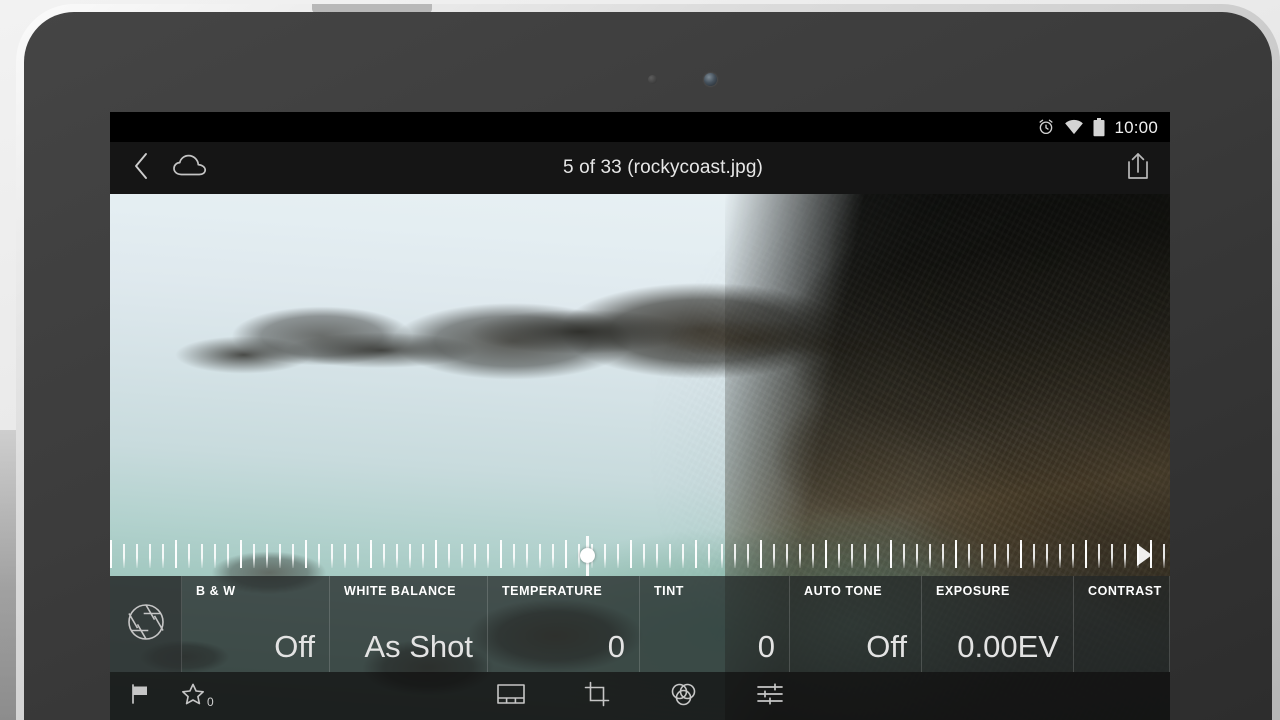 The image size is (1280, 720). I want to click on title-container: 5 of 33 (rockycoast.jpg), so click(663, 168).